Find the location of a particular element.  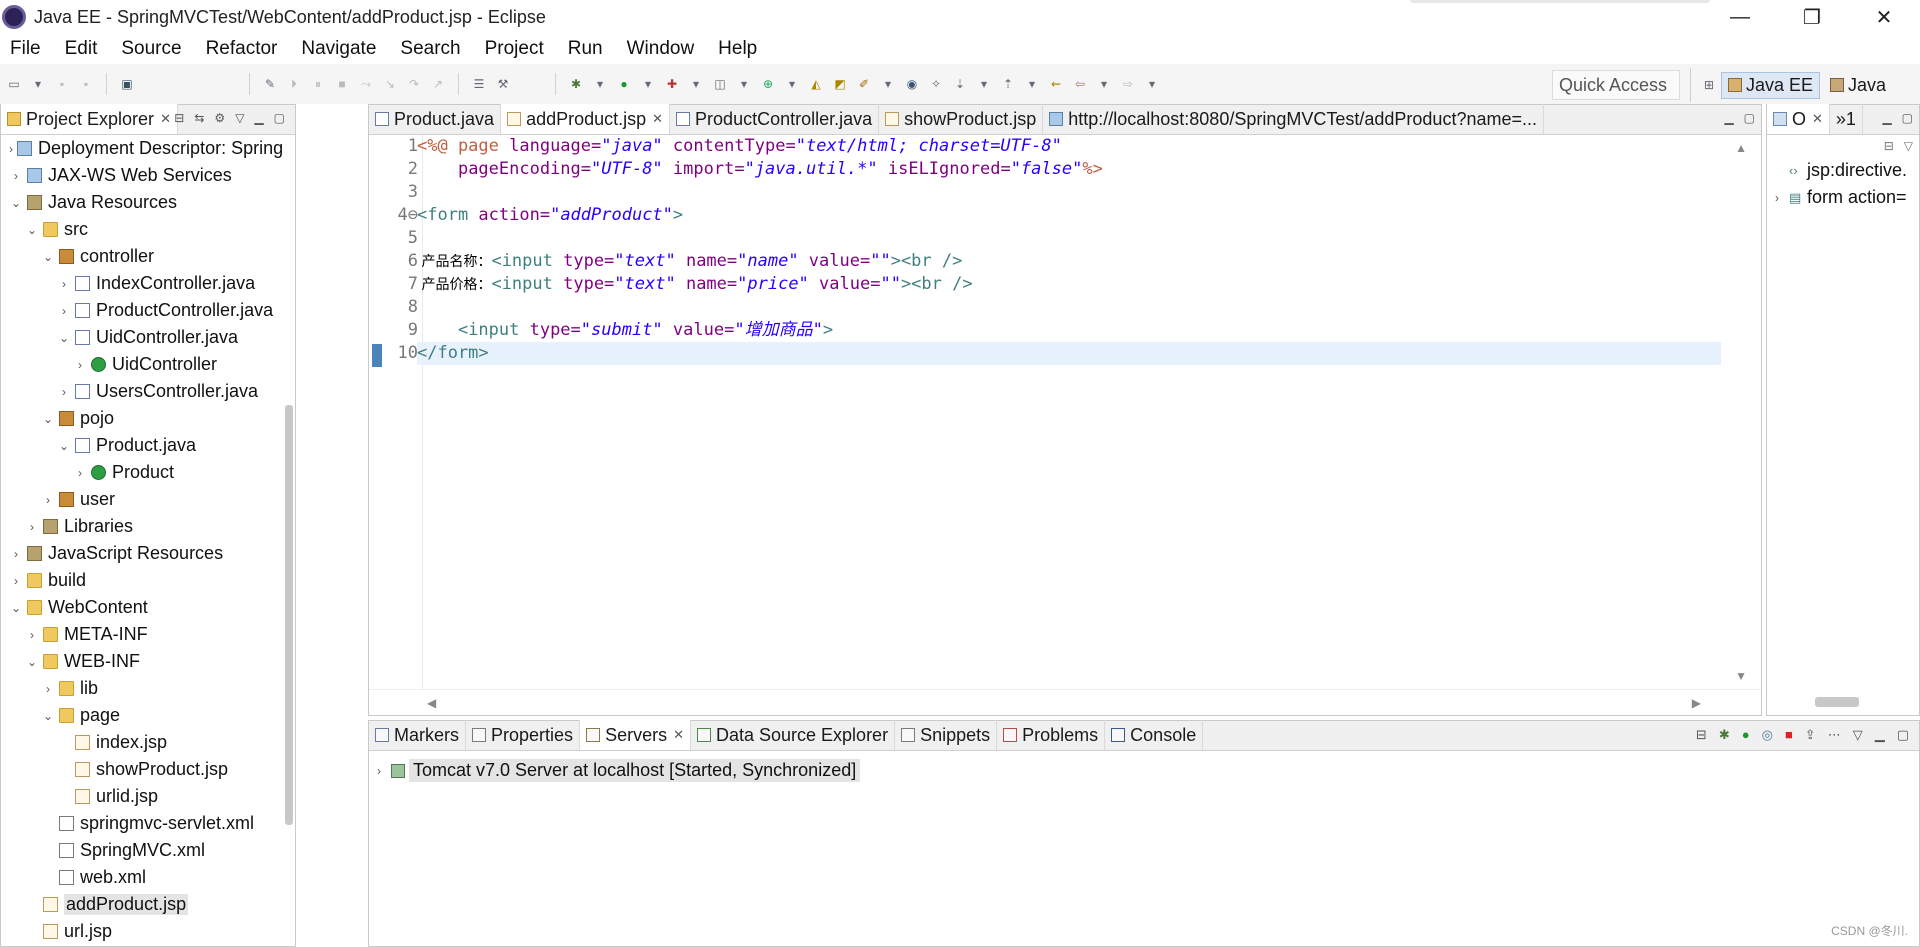

menu-edit: Edit is located at coordinates (81, 49).